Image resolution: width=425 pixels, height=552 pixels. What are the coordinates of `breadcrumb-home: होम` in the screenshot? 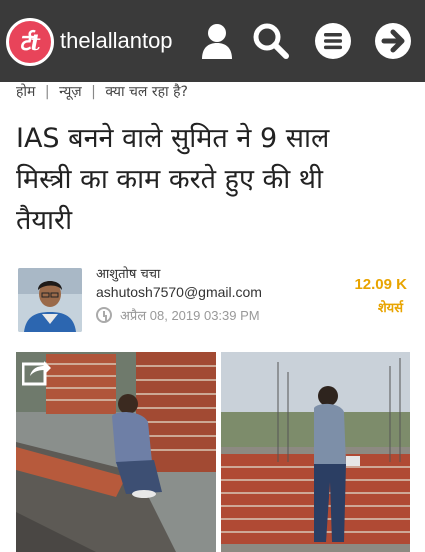 It's located at (25, 92).